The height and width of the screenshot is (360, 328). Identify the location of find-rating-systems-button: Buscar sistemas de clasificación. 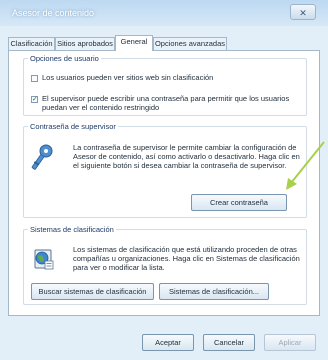
(92, 291).